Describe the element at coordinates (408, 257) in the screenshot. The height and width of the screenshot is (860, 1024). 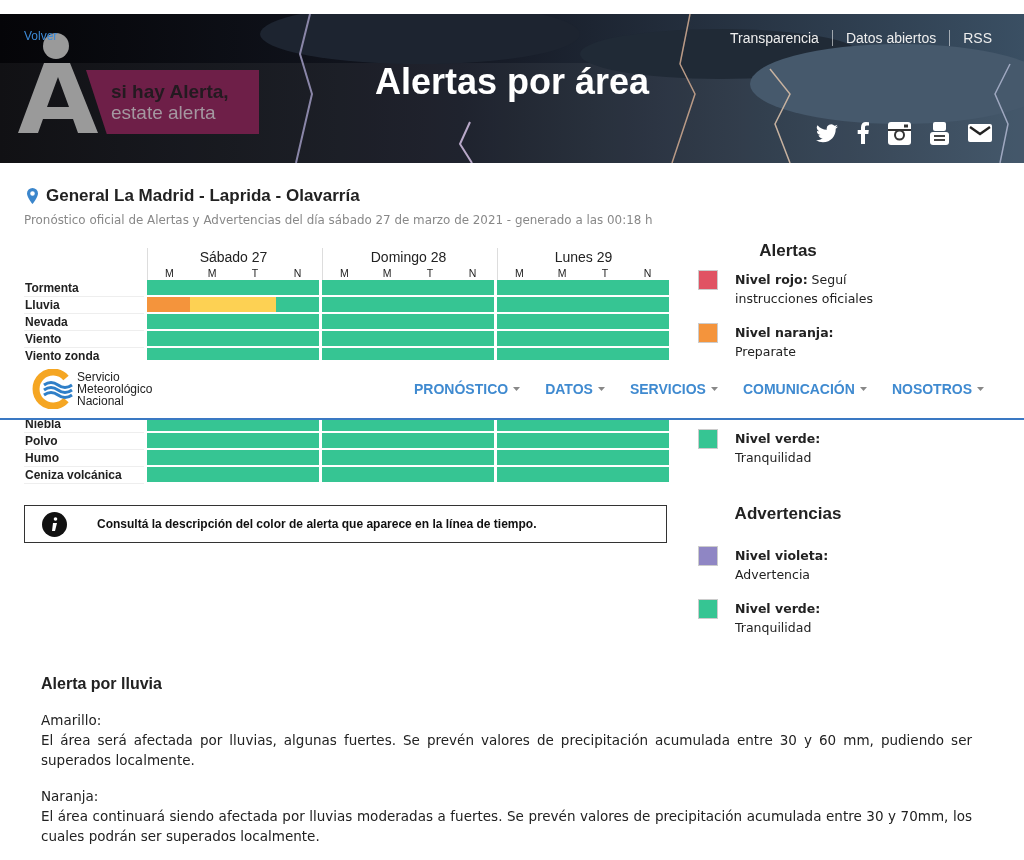
I see `day-header: Domingo 28` at that location.